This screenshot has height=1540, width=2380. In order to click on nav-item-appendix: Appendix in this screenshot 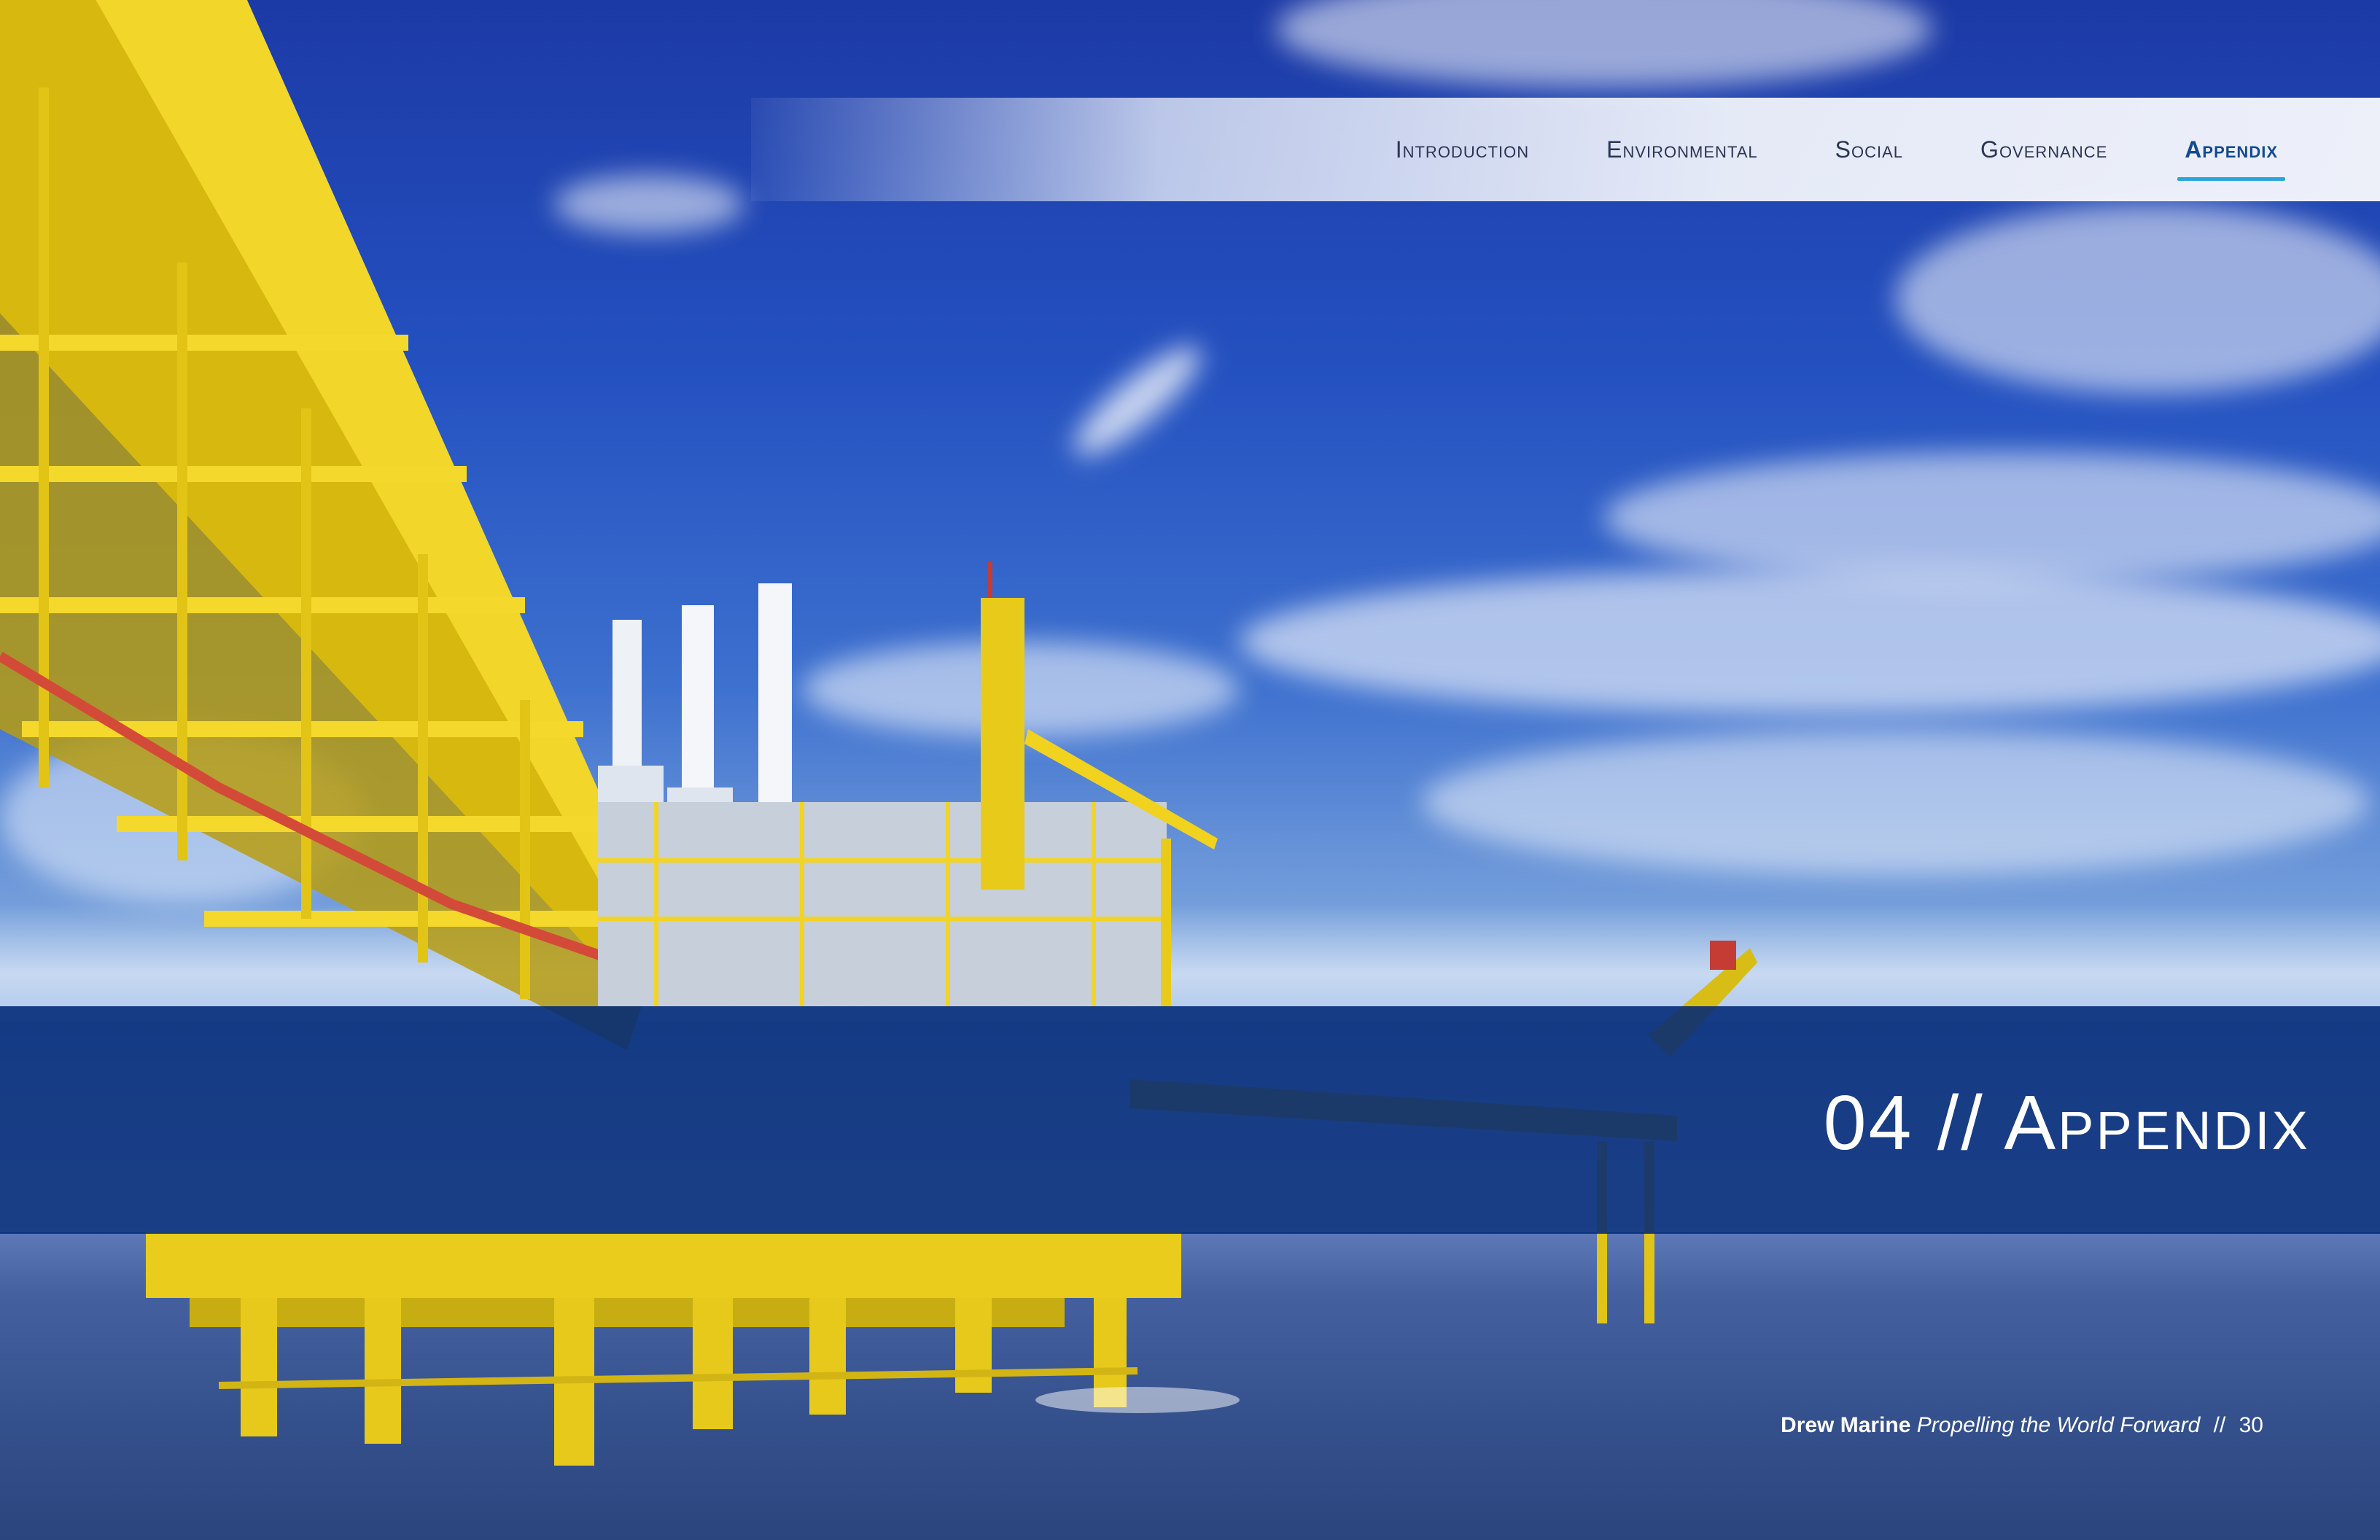, I will do `click(2231, 155)`.